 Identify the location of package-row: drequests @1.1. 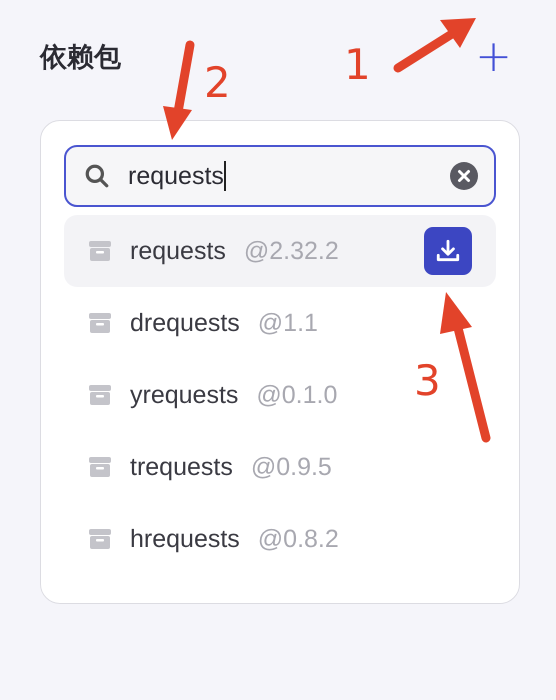
(203, 323).